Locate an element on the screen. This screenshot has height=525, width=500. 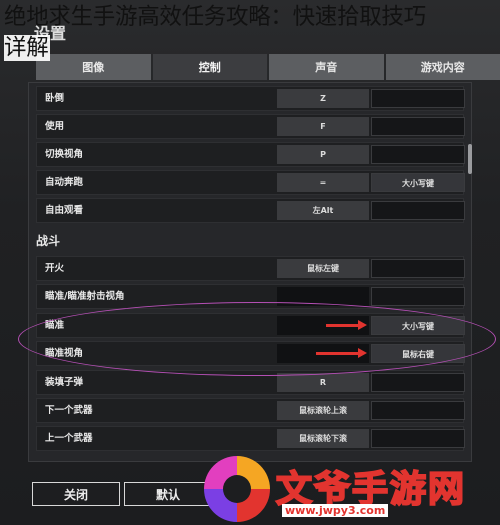
keybind-row-prone: 卧倒 Z is located at coordinates (250, 98).